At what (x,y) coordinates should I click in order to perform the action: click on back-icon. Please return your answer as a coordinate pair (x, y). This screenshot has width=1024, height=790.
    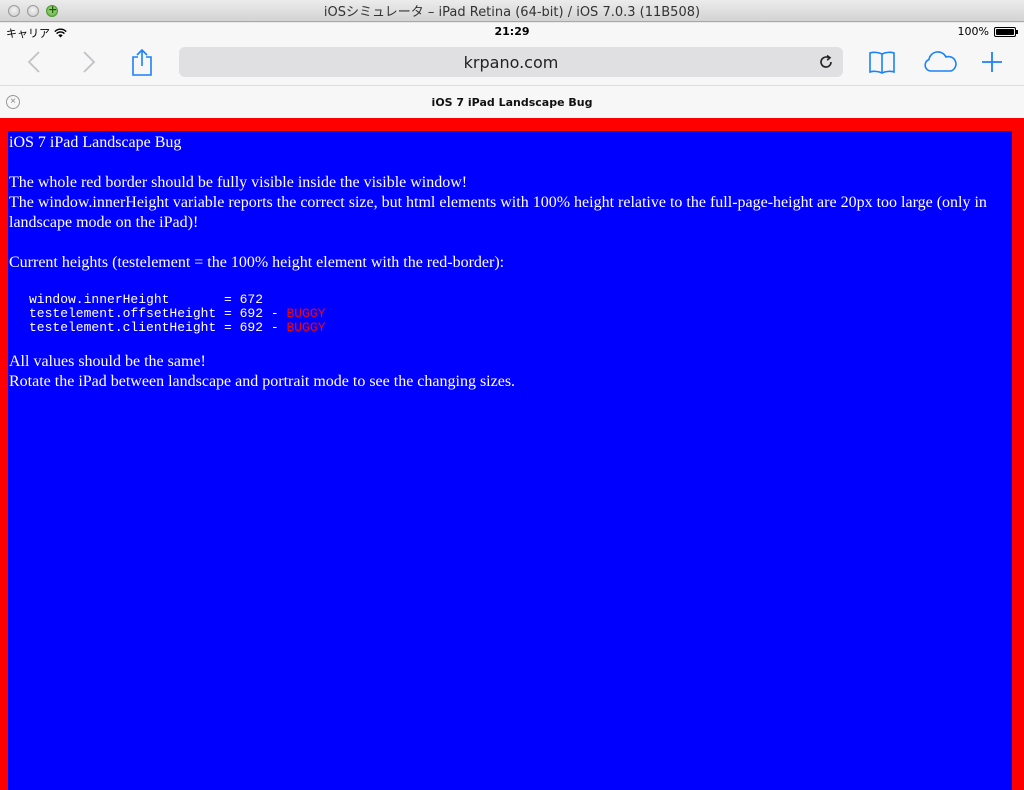
    Looking at the image, I should click on (33, 62).